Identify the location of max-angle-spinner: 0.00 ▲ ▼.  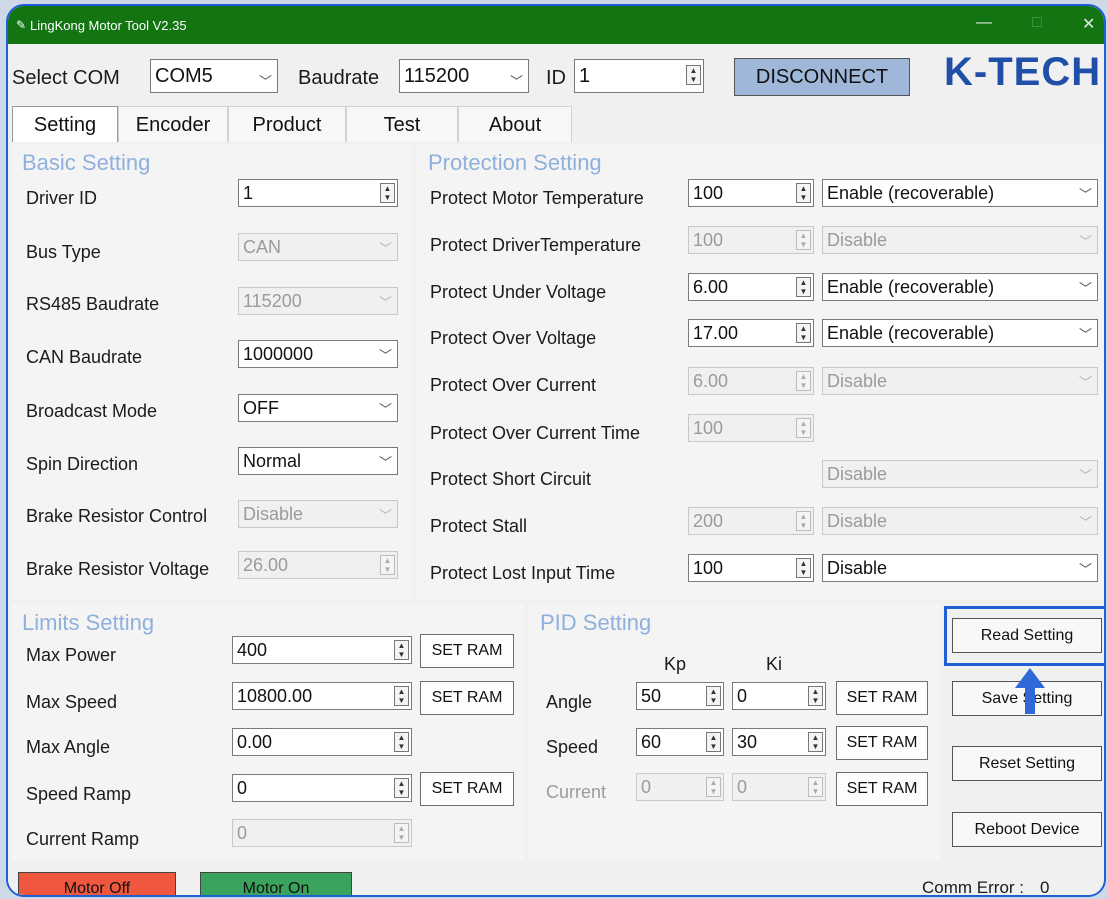
(322, 742).